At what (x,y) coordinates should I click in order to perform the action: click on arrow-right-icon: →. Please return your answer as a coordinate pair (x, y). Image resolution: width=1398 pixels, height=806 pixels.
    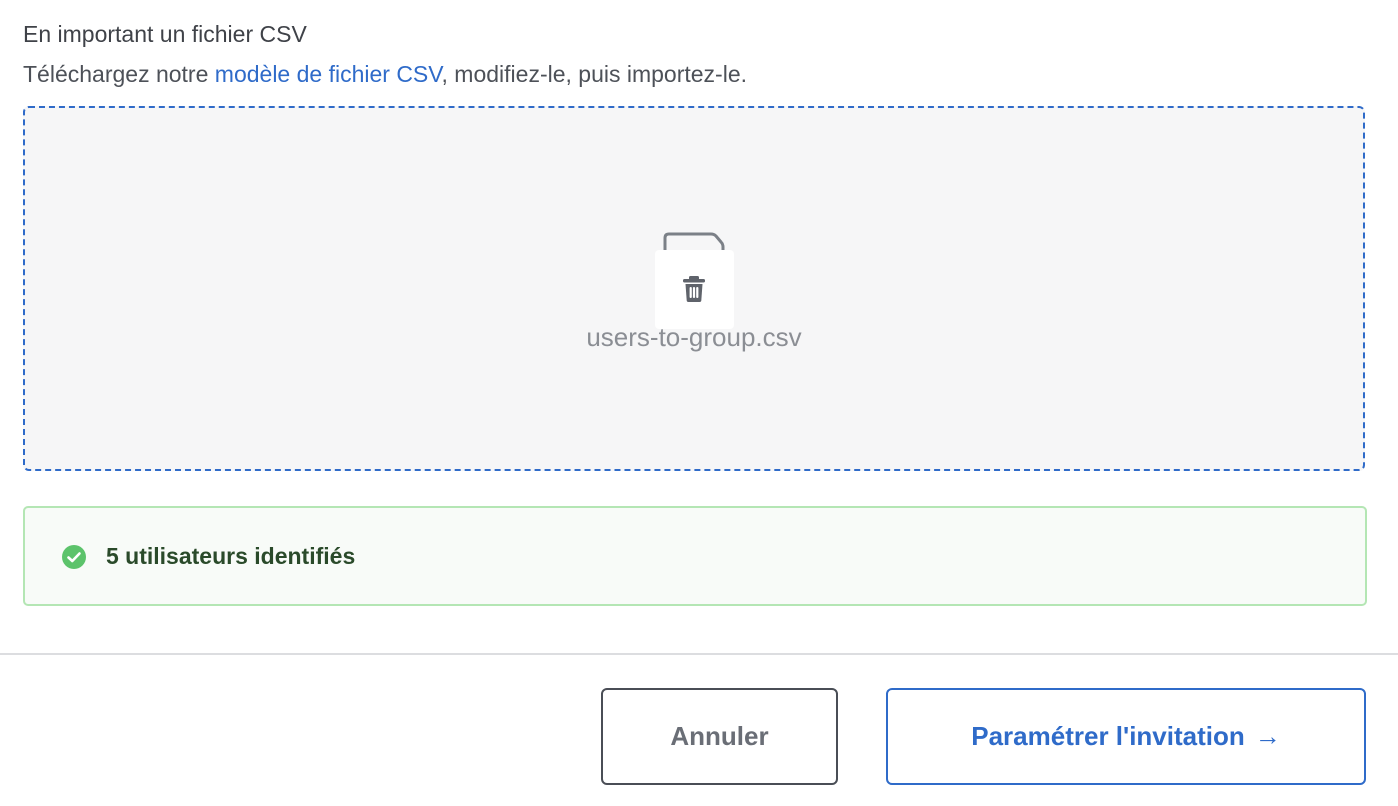
    Looking at the image, I should click on (1267, 736).